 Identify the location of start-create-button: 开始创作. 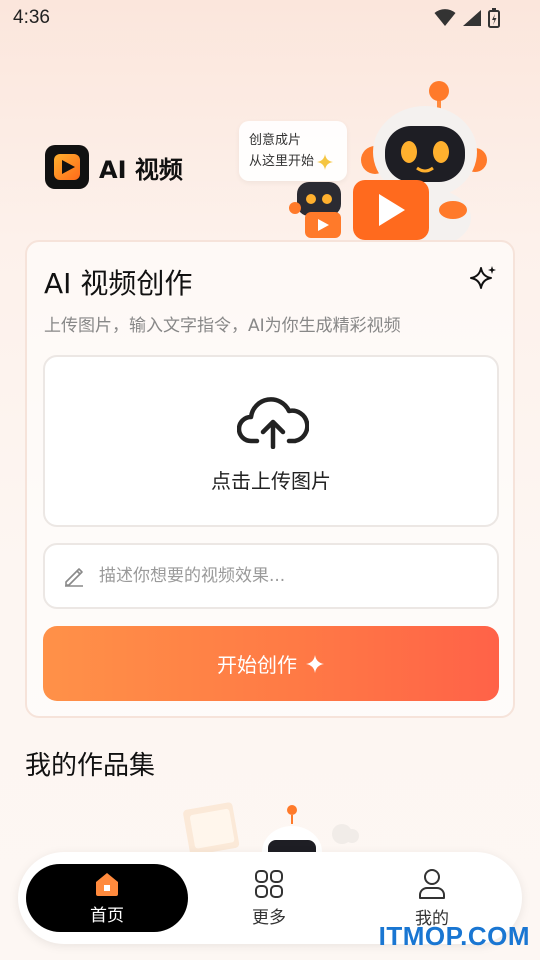
(271, 663).